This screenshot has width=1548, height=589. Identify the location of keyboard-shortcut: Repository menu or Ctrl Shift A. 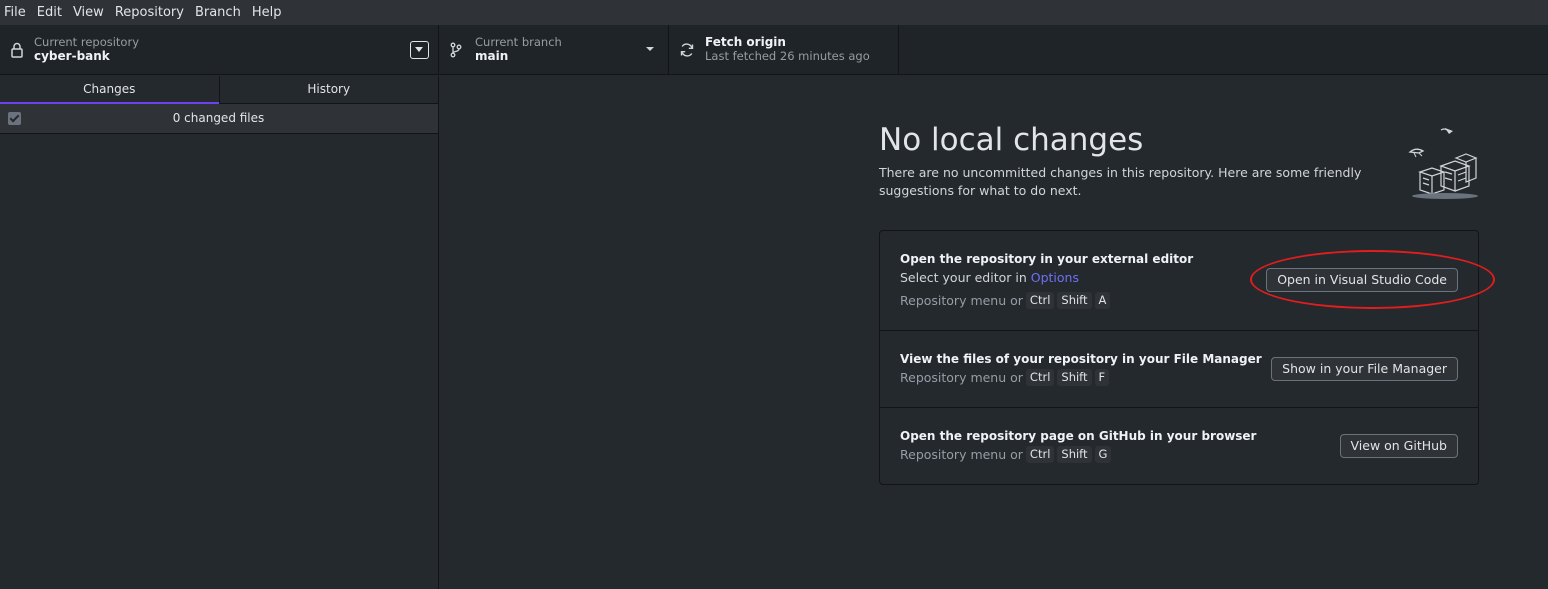
(1005, 300).